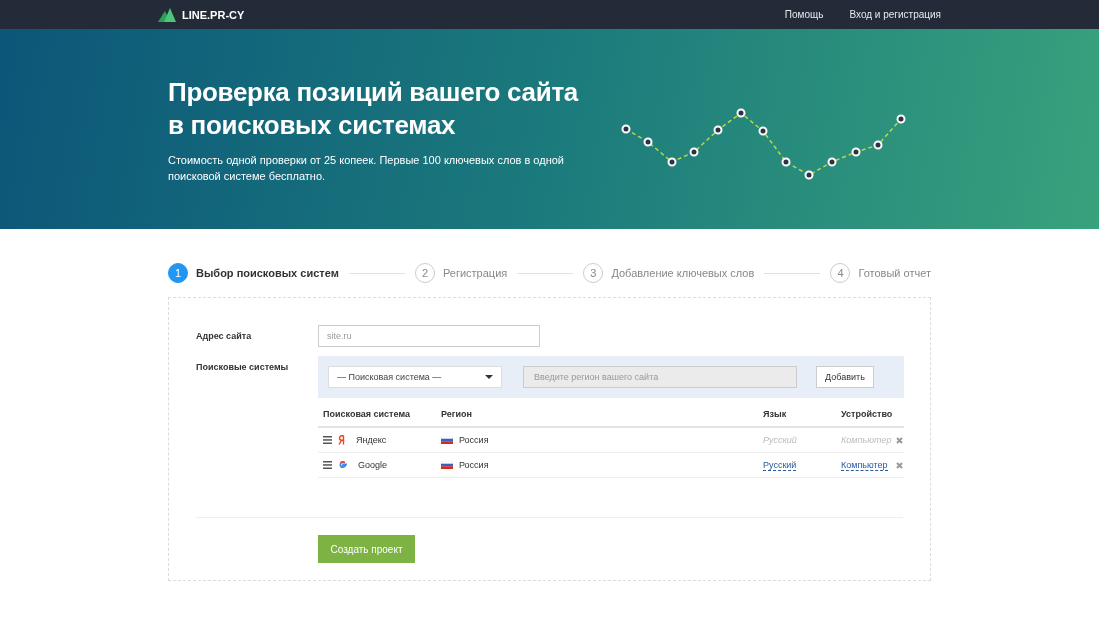 The image size is (1099, 618). What do you see at coordinates (845, 377) in the screenshot?
I see `add-button: Добавить` at bounding box center [845, 377].